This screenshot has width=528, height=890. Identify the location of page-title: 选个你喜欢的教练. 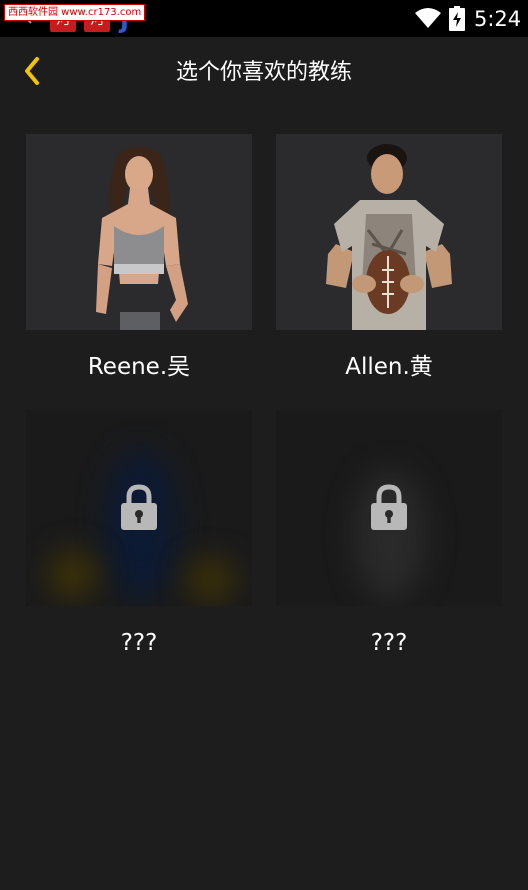
(263, 72).